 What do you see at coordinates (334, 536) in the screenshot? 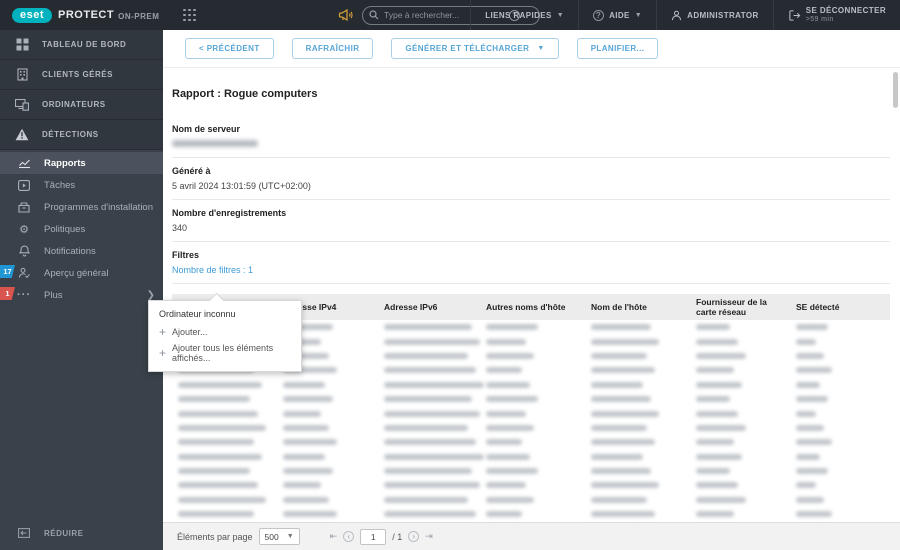
I see `first-page-button: ⇤` at bounding box center [334, 536].